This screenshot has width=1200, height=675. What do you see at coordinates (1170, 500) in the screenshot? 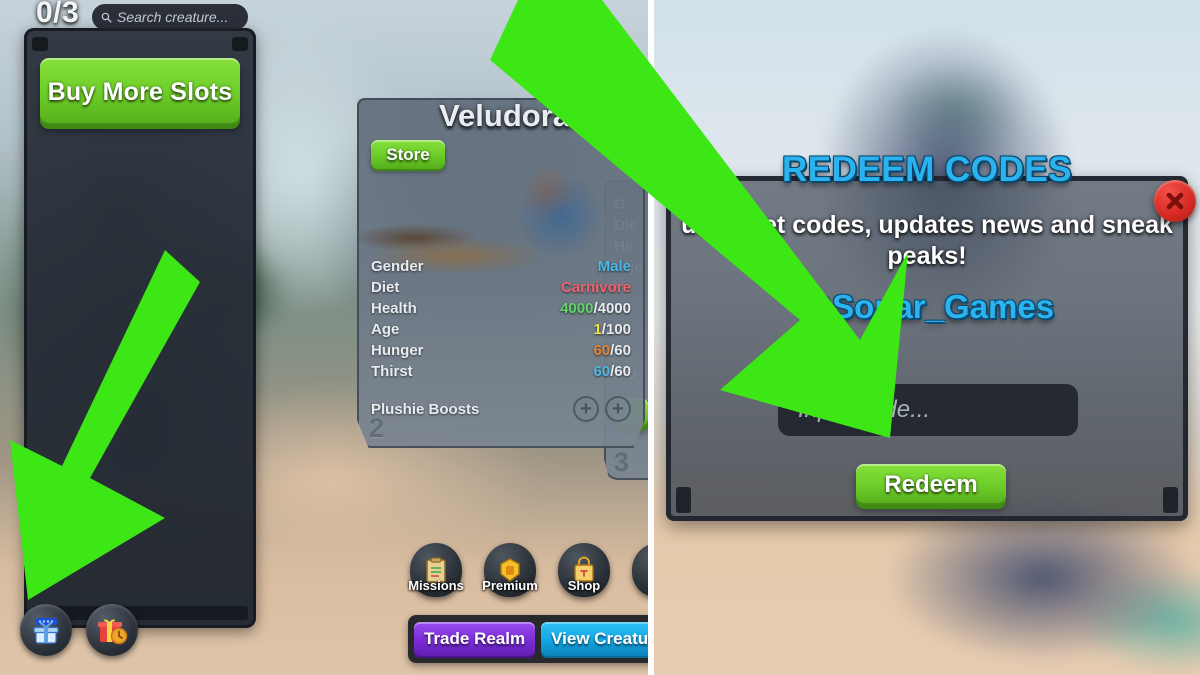
I see `dialog-bolt-bottom-right` at bounding box center [1170, 500].